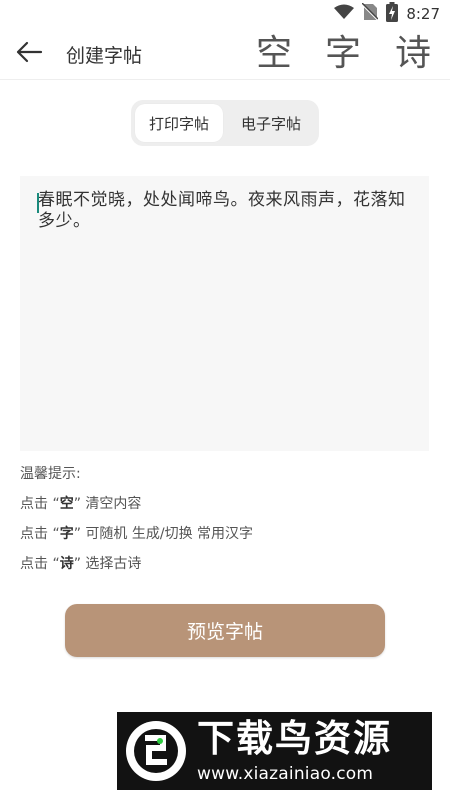 This screenshot has width=450, height=800. I want to click on tab-digital: 电子字帖, so click(271, 123).